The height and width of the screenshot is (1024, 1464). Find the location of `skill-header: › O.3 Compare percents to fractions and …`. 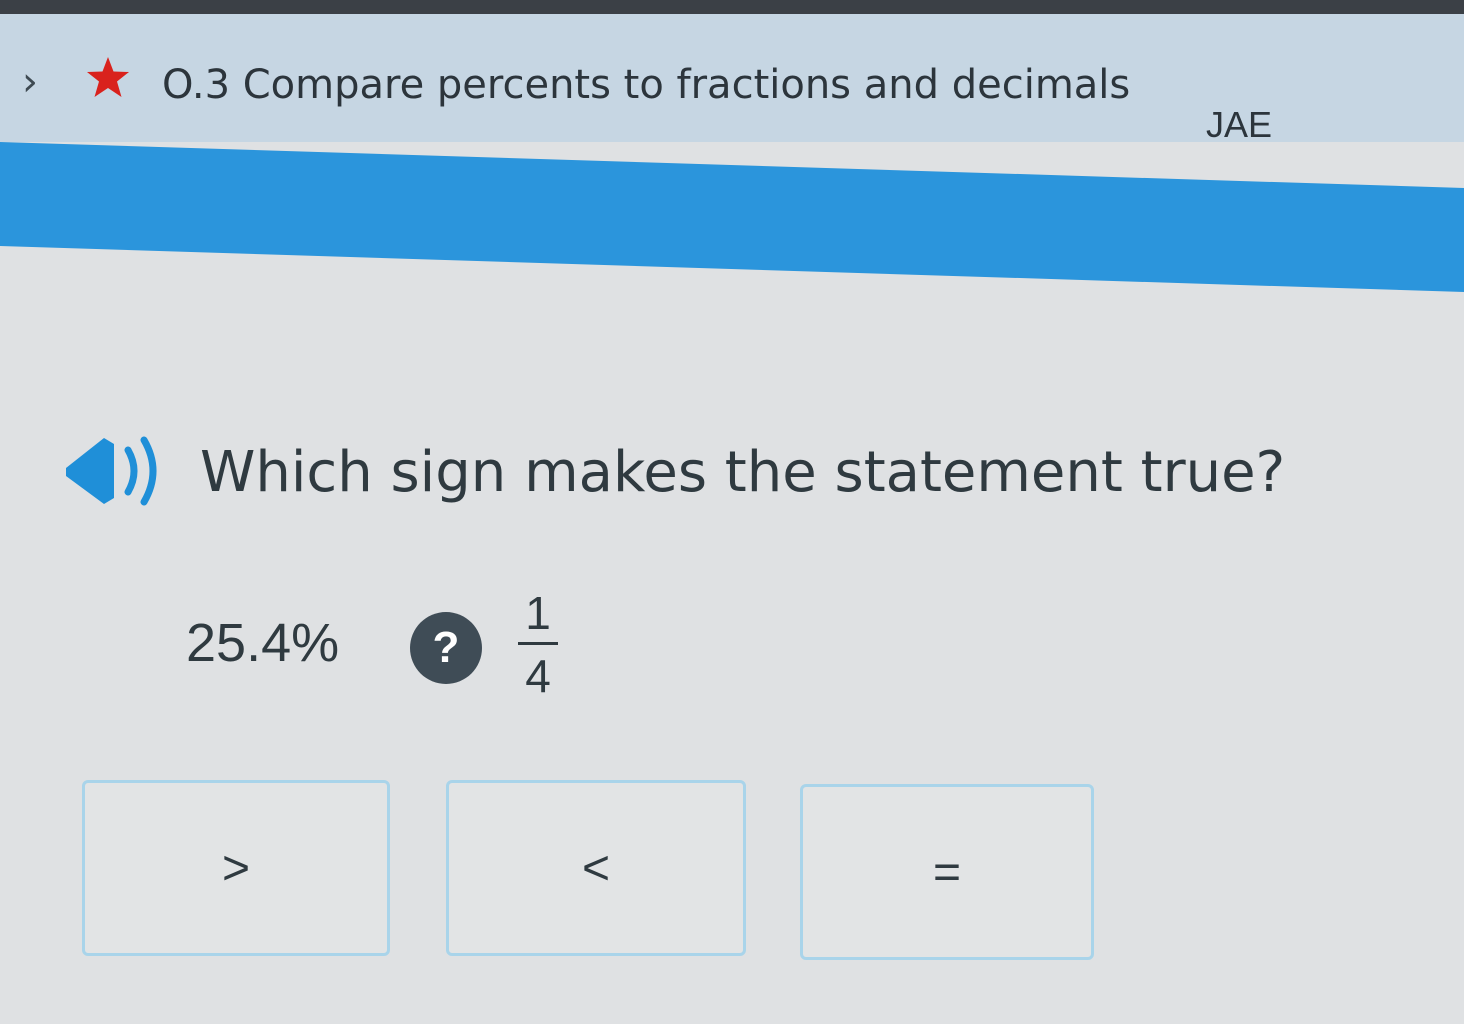

skill-header: › O.3 Compare percents to fractions and … is located at coordinates (732, 79).